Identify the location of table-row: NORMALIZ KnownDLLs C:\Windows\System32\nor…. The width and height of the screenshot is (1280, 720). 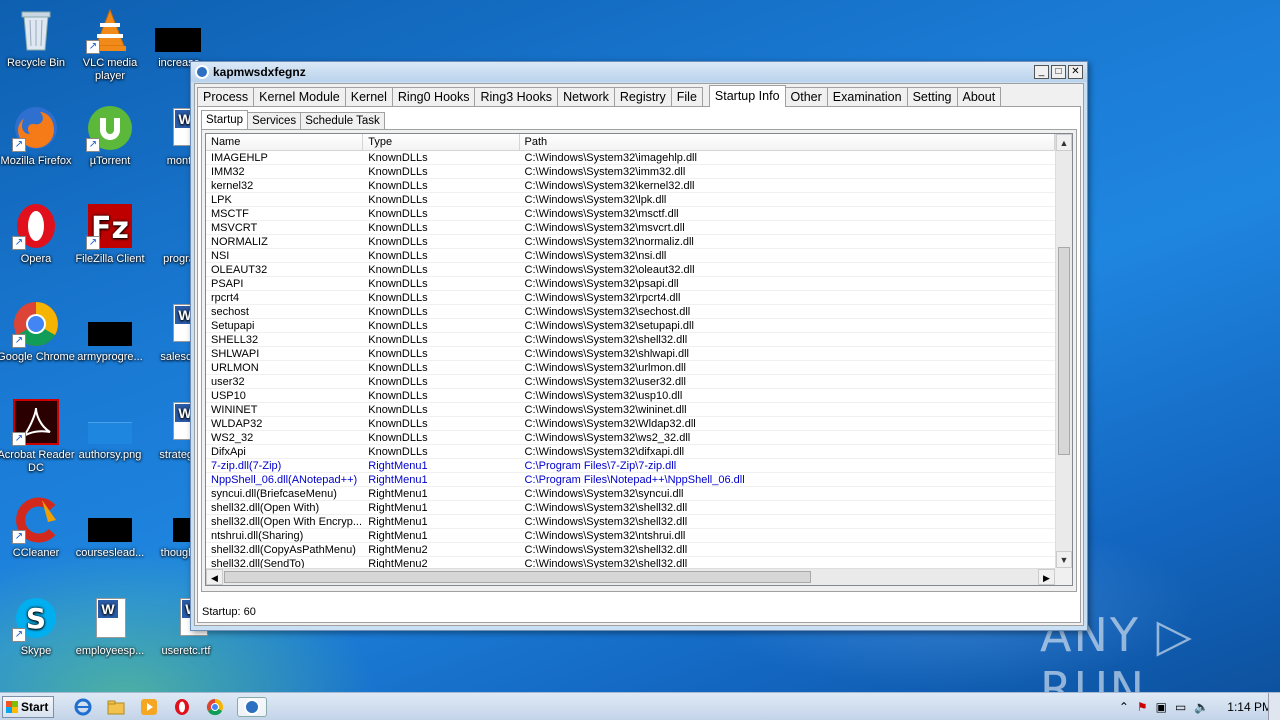
(630, 242).